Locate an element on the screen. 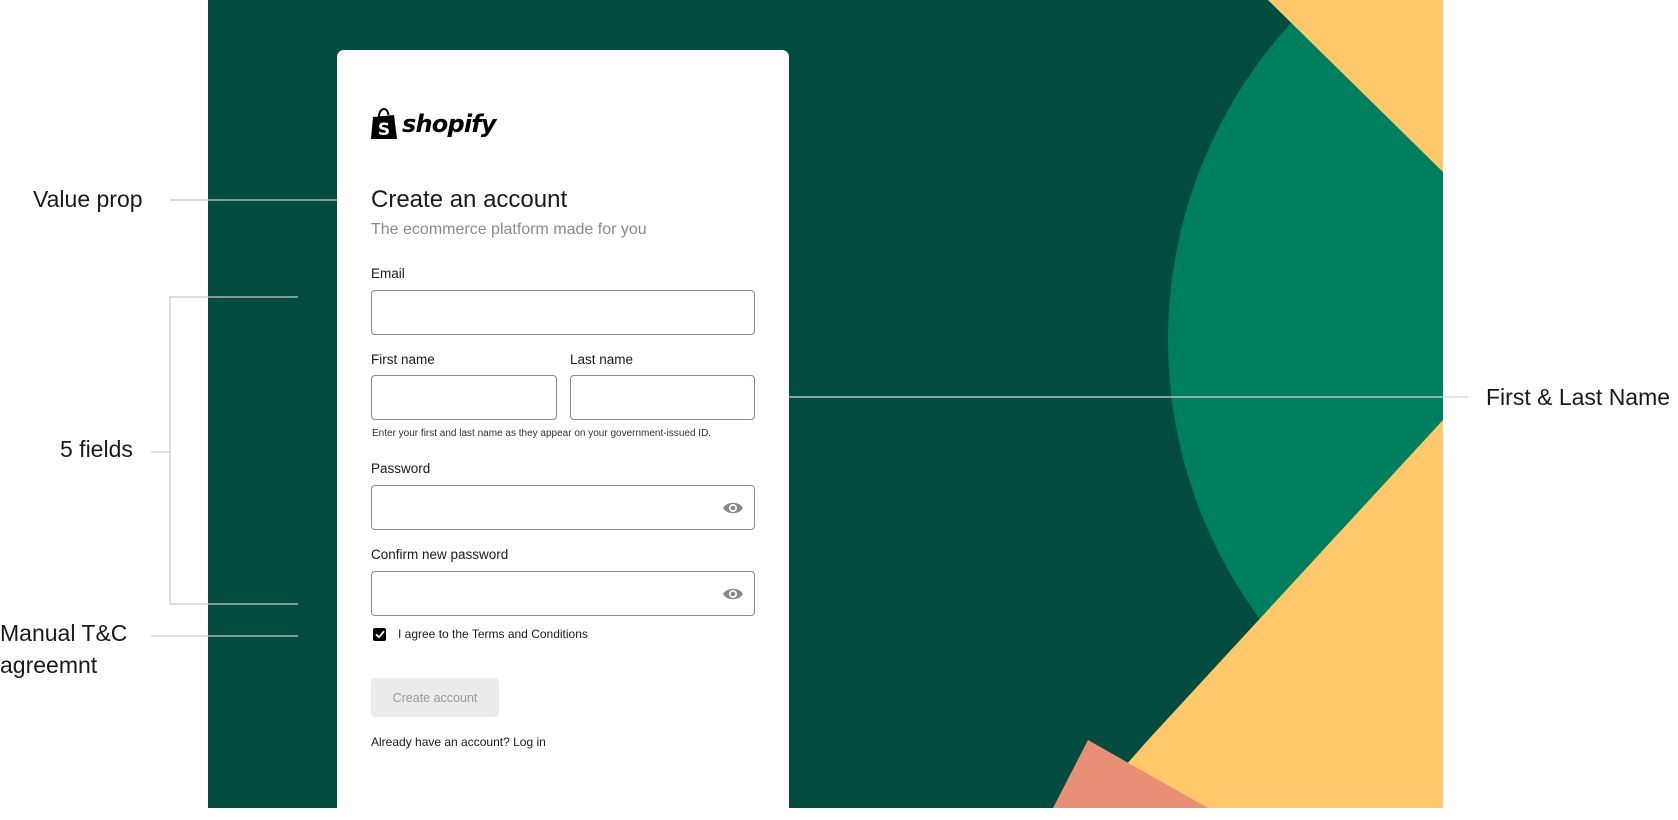 The width and height of the screenshot is (1678, 820). password-field is located at coordinates (563, 507).